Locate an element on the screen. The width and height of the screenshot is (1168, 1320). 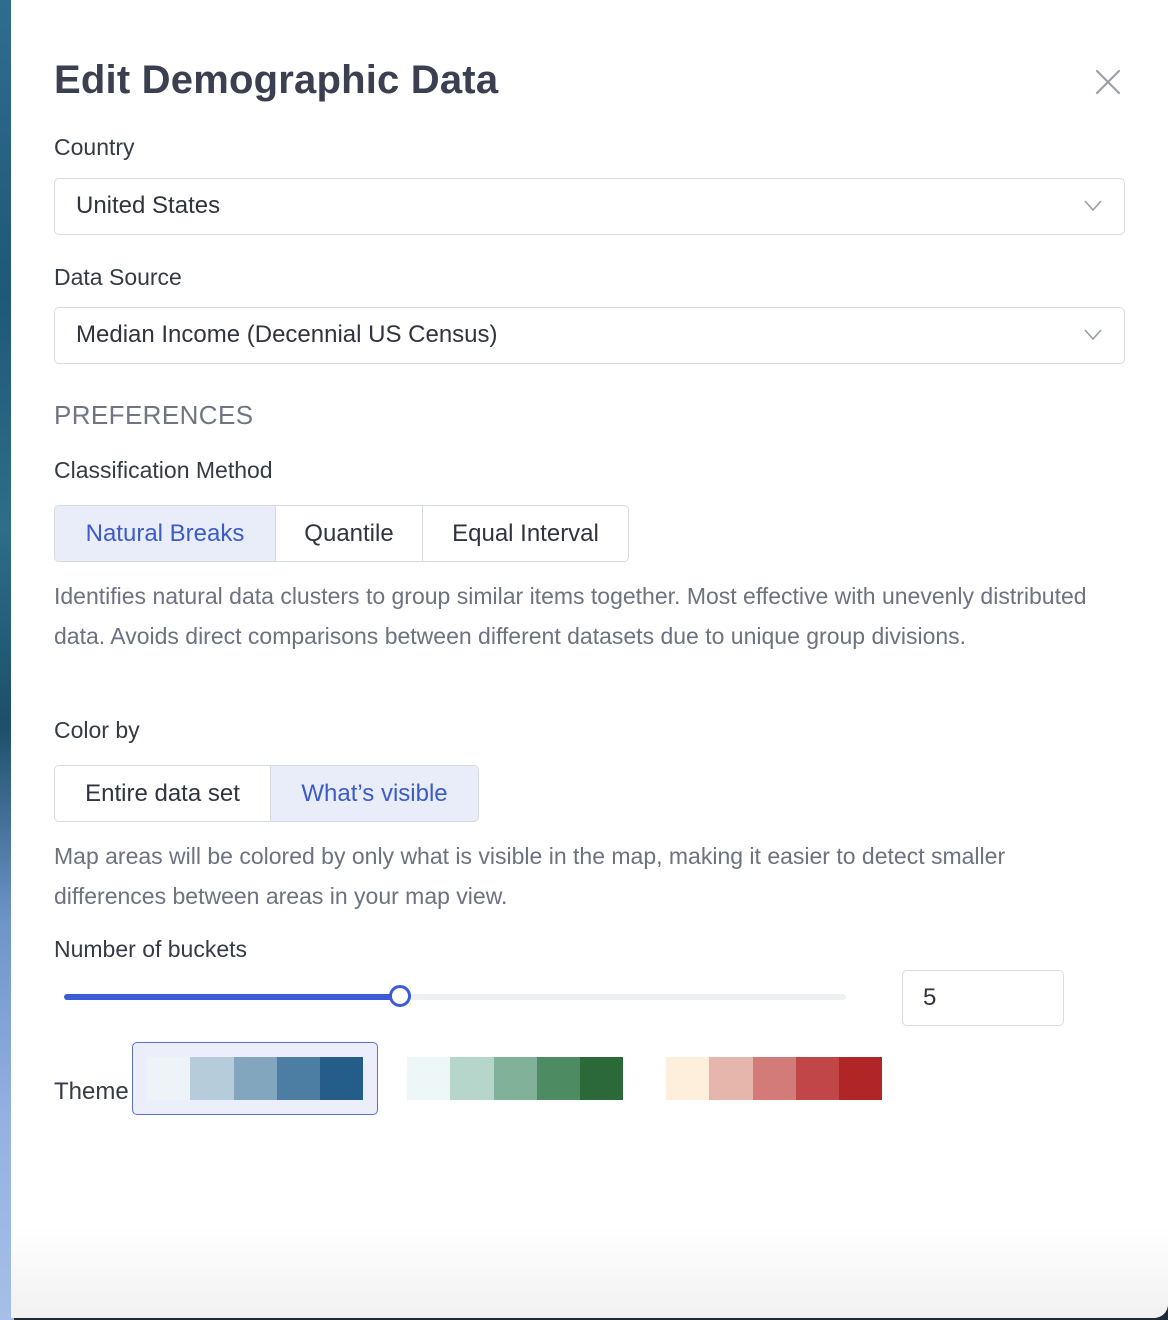
country-label: Country is located at coordinates (94, 147).